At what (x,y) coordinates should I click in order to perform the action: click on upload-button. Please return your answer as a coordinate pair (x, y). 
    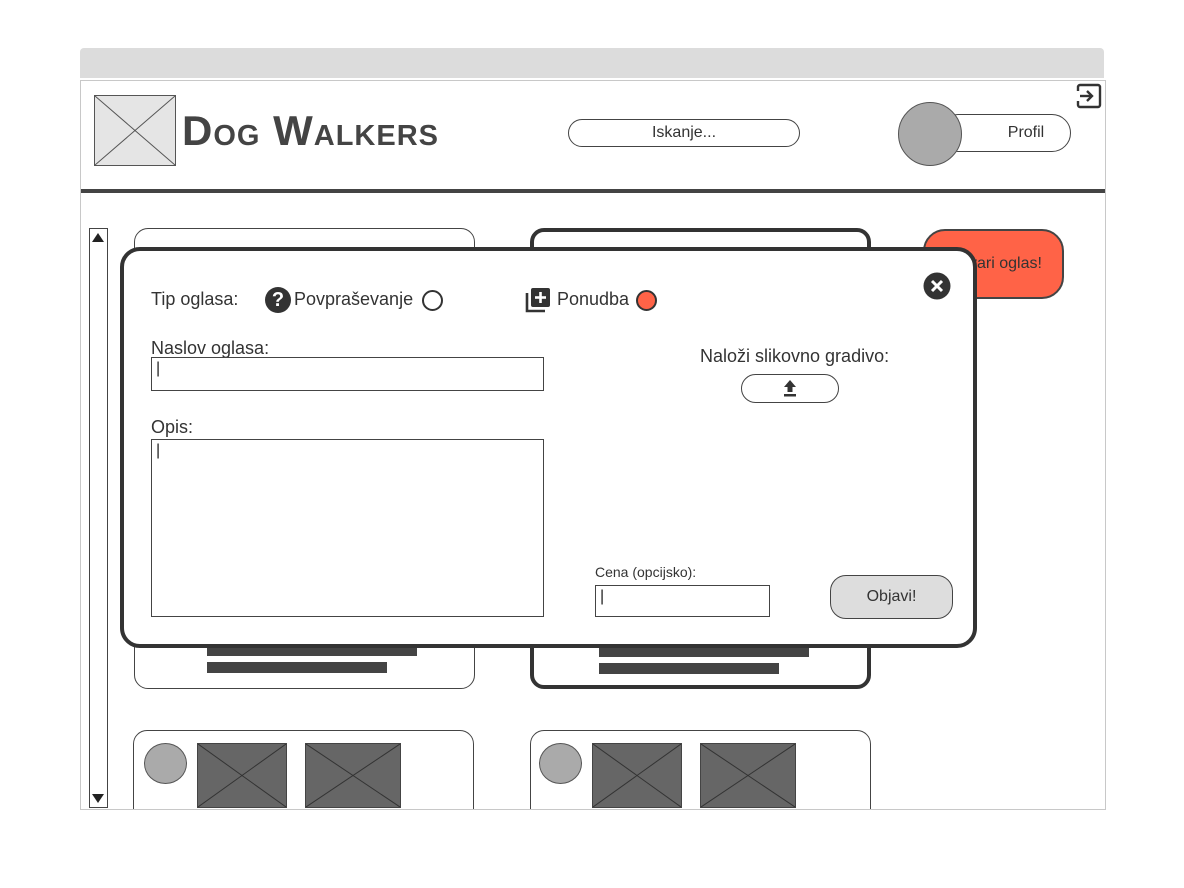
    Looking at the image, I should click on (790, 388).